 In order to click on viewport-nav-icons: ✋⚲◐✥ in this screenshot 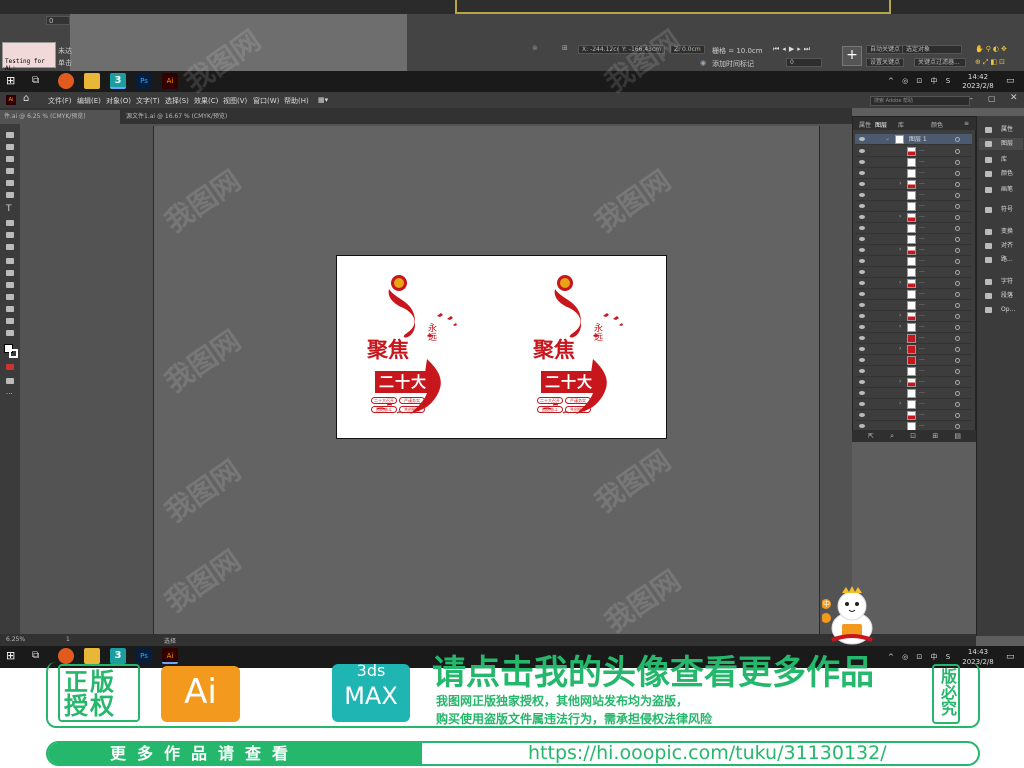, I will do `click(992, 49)`.